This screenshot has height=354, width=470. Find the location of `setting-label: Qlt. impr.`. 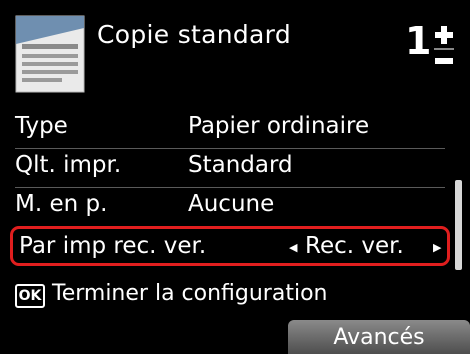

setting-label: Qlt. impr. is located at coordinates (68, 165).